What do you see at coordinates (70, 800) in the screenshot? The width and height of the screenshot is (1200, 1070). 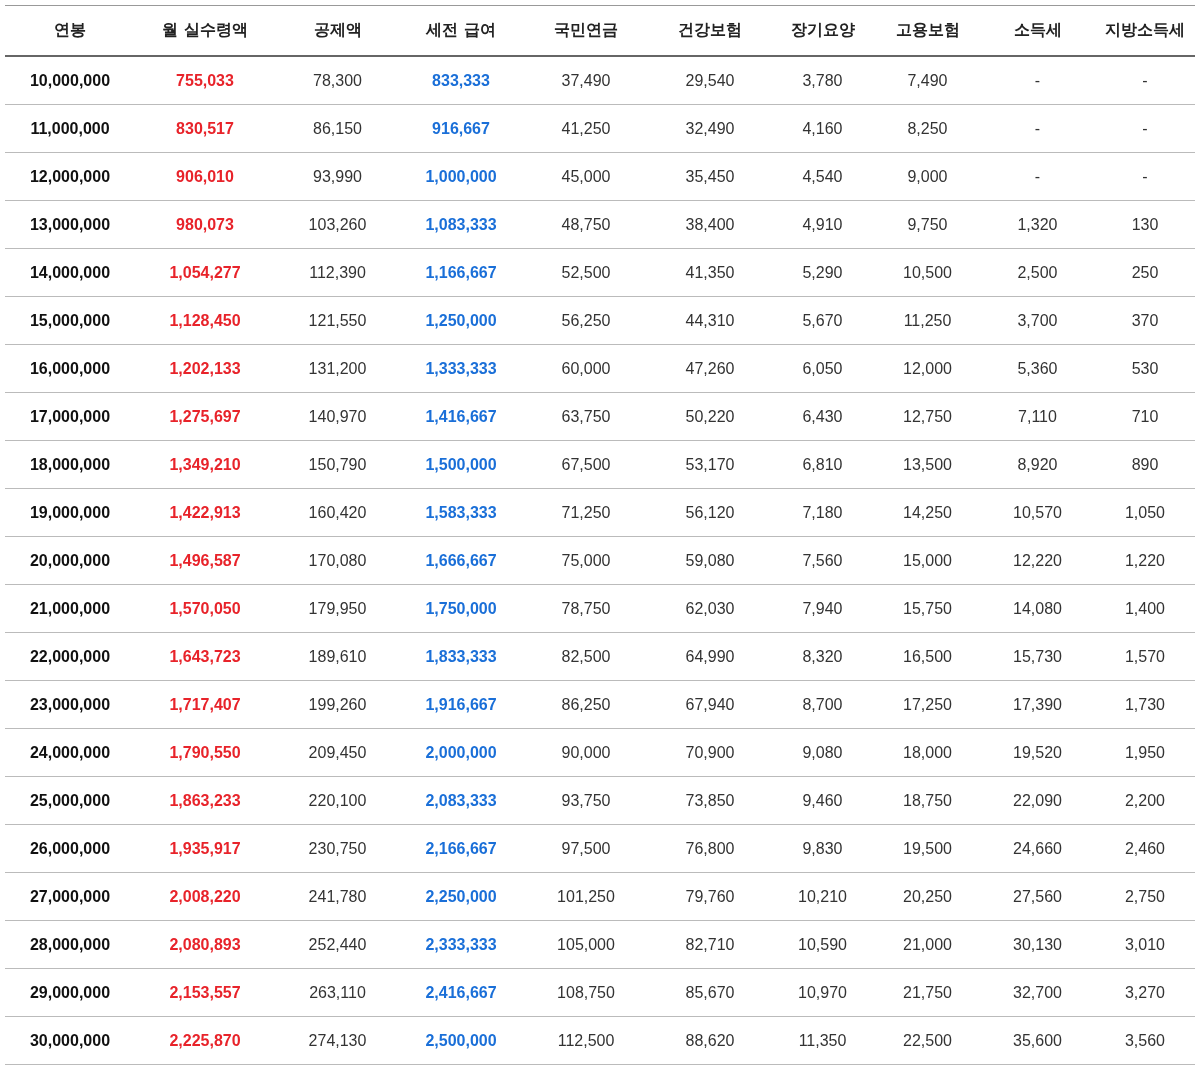 I see `table-cell-text: 25,000,000` at bounding box center [70, 800].